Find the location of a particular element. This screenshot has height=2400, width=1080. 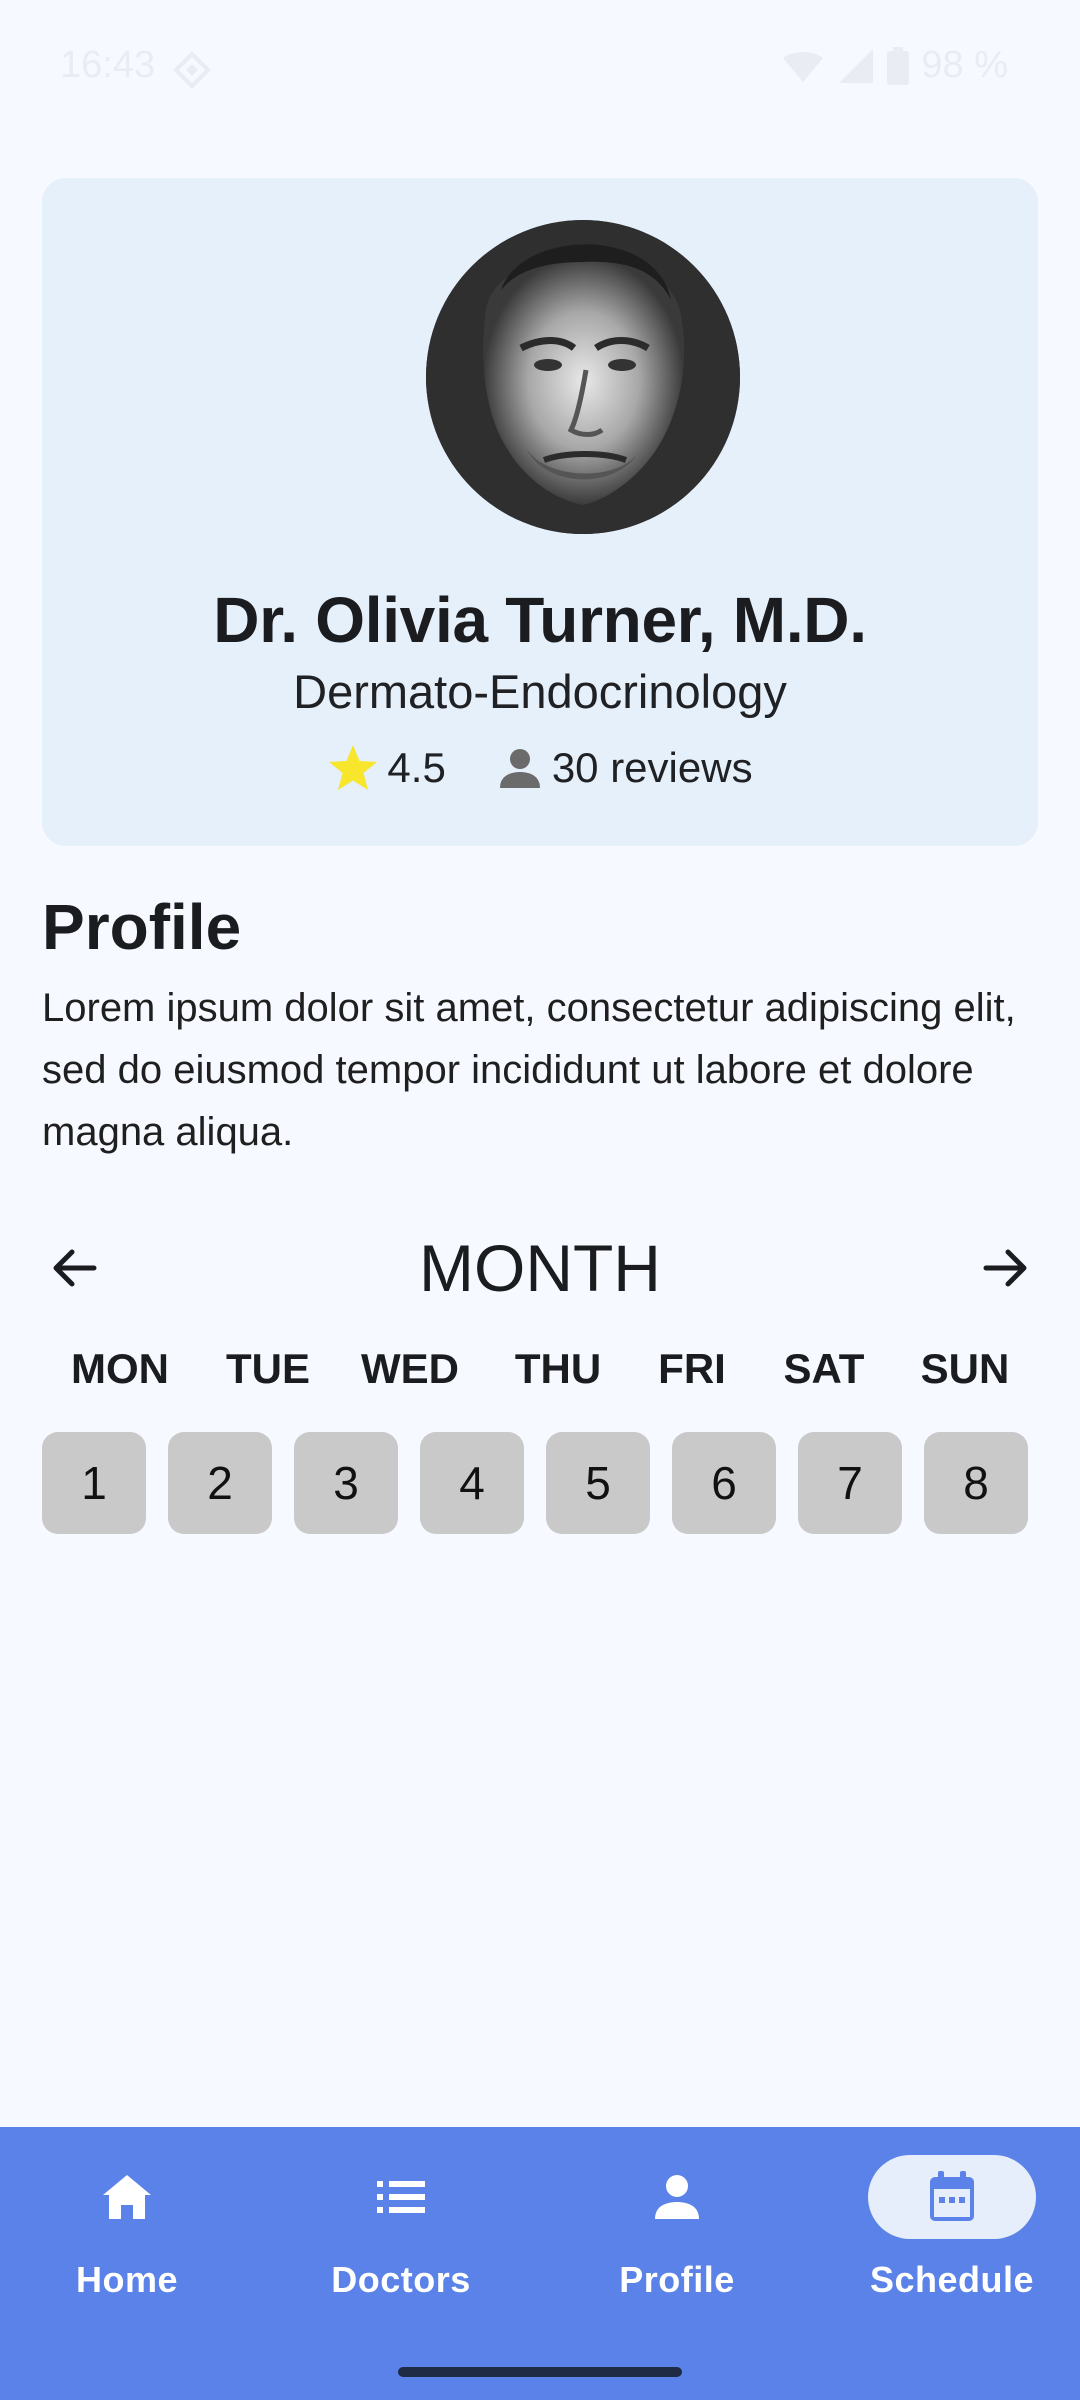

reviews-group: 30 reviews is located at coordinates (625, 768).